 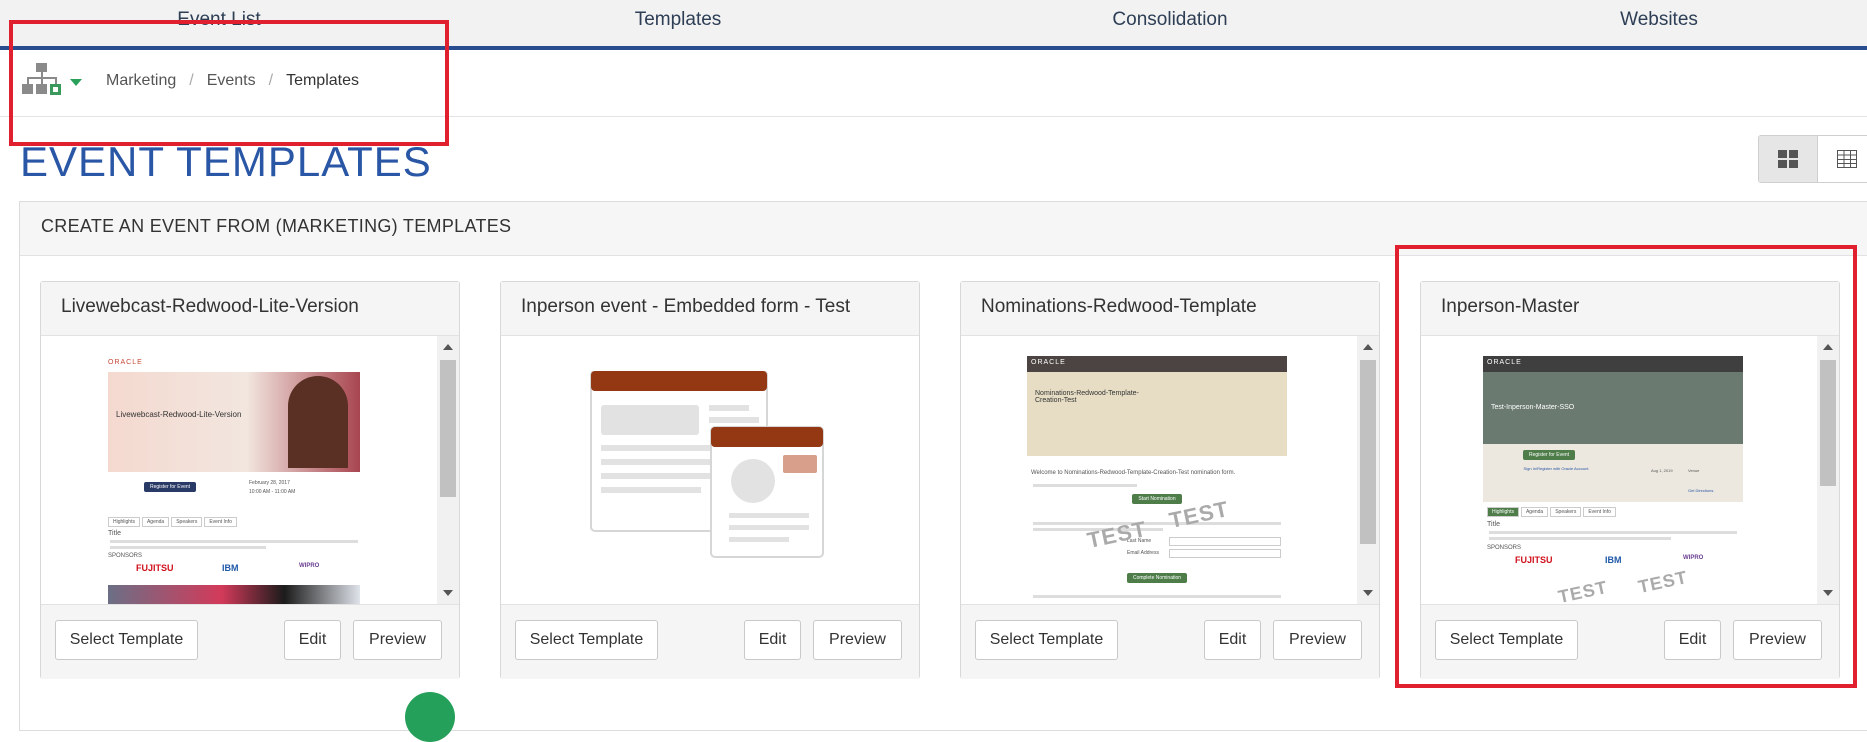 I want to click on breadcrumb-events: Events, so click(x=231, y=80).